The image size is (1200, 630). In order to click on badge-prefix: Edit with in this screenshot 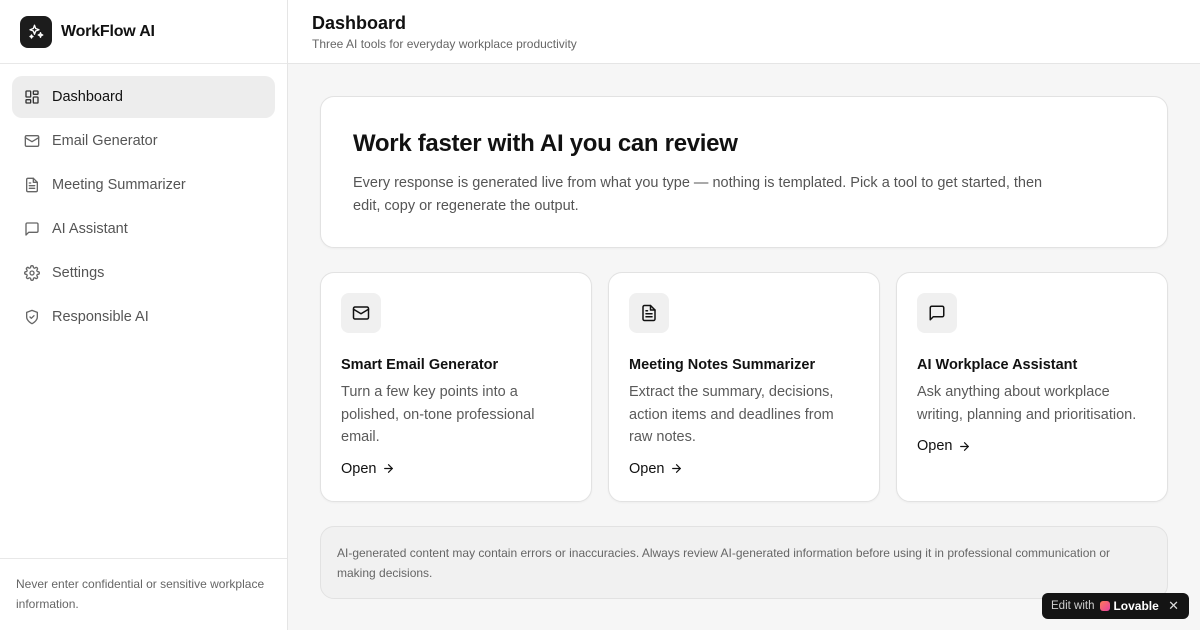, I will do `click(1073, 606)`.